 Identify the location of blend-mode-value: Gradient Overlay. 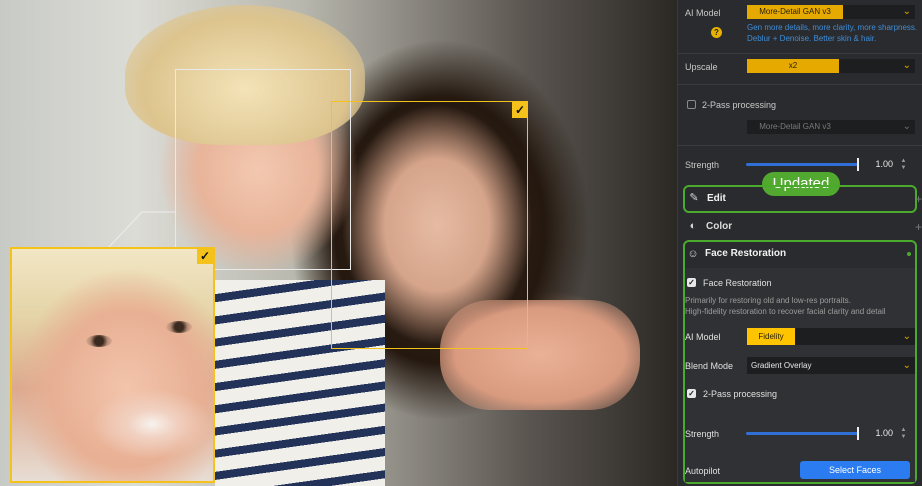
(781, 365).